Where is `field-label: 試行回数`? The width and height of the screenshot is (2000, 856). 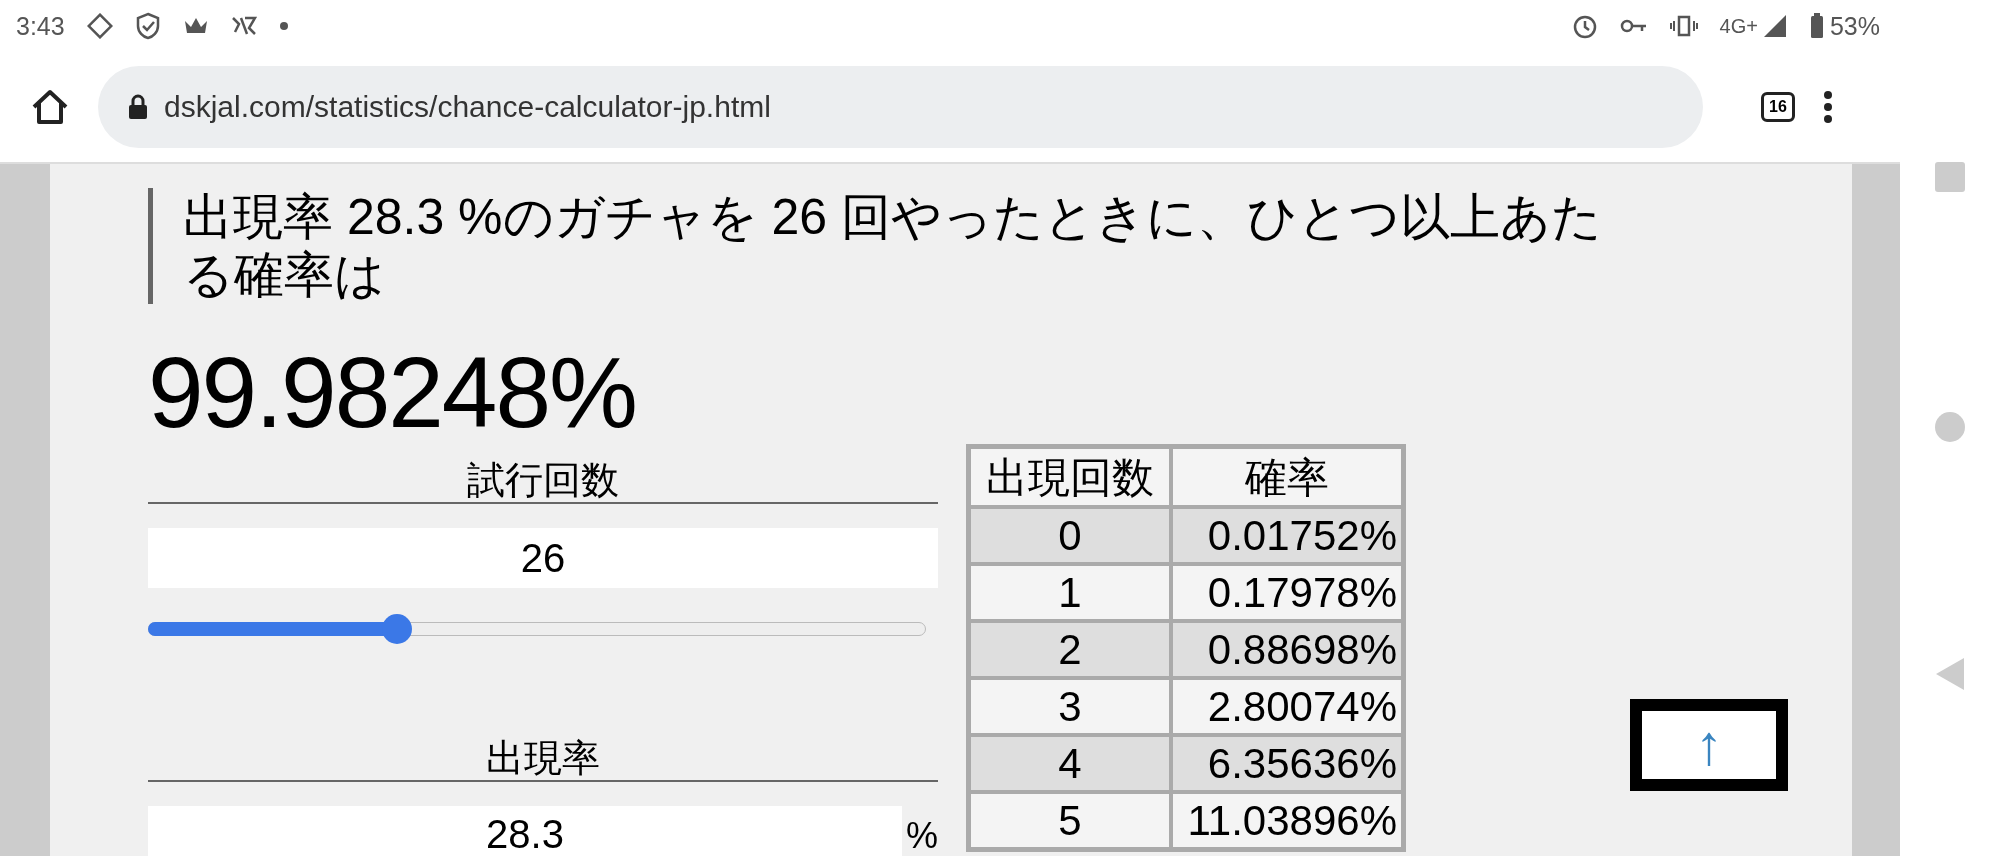 field-label: 試行回数 is located at coordinates (543, 481).